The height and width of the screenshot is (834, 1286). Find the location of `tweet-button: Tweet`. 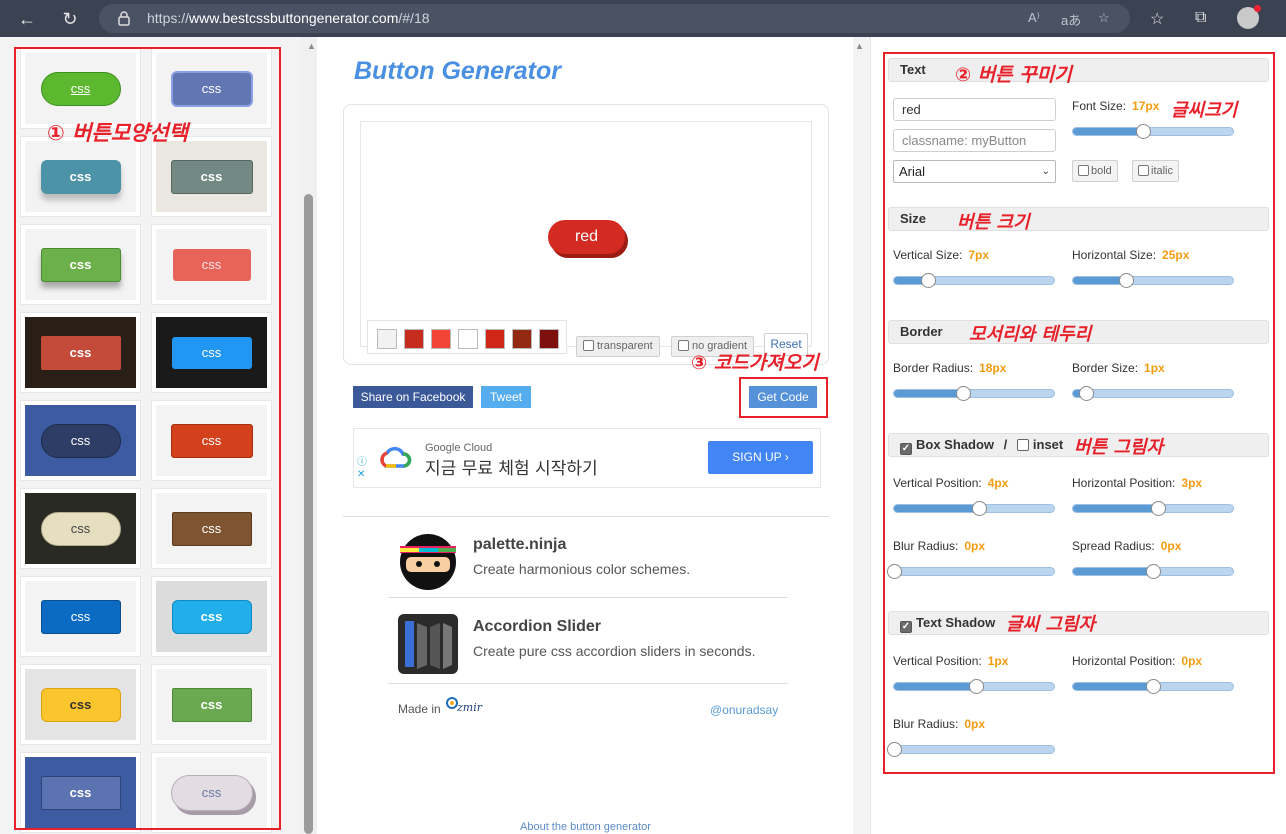

tweet-button: Tweet is located at coordinates (506, 397).